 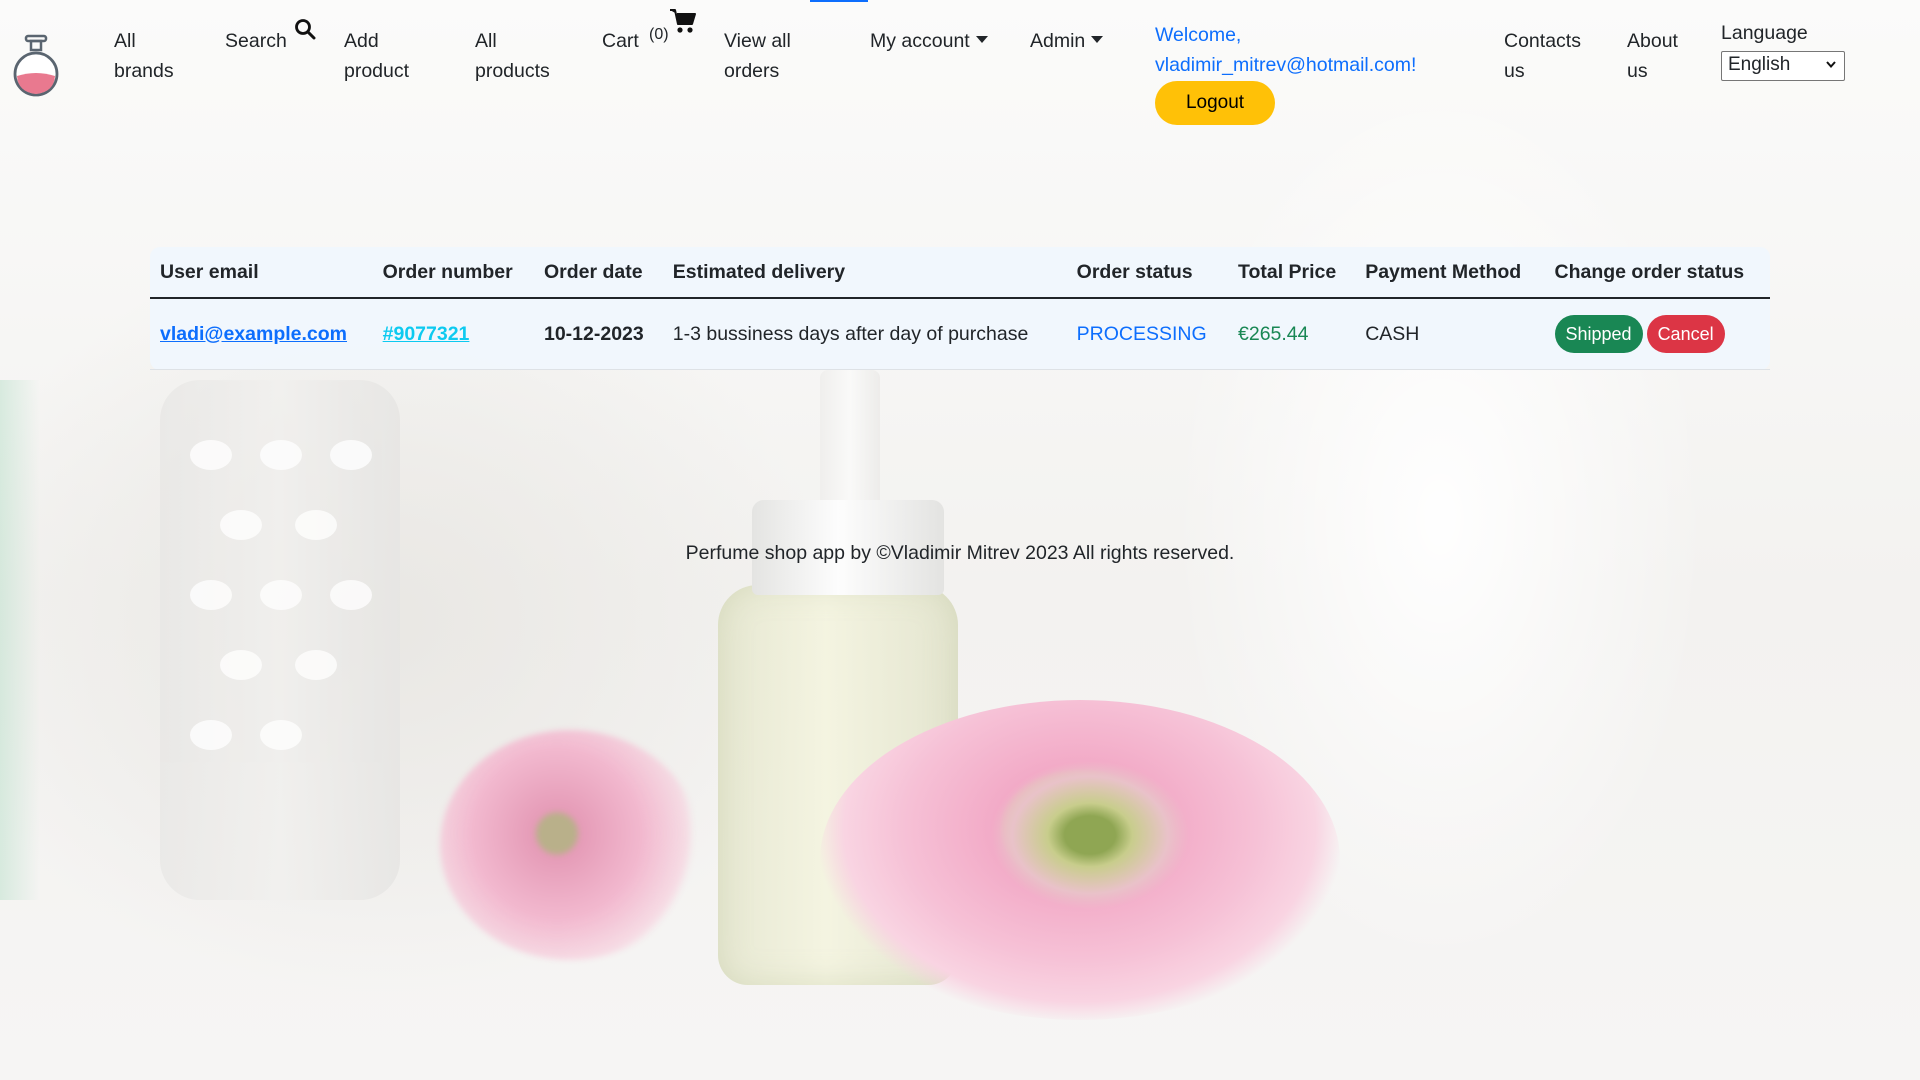 I want to click on search-icon, so click(x=305, y=29).